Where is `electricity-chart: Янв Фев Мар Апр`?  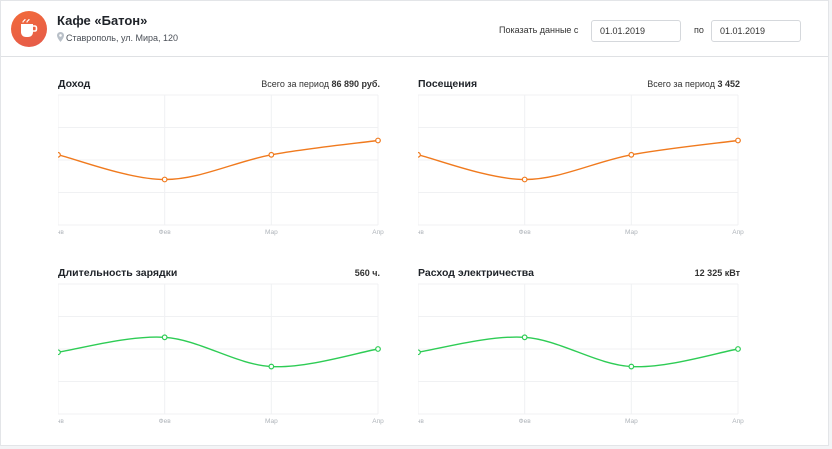
electricity-chart: Янв Фев Мар Апр is located at coordinates (581, 354).